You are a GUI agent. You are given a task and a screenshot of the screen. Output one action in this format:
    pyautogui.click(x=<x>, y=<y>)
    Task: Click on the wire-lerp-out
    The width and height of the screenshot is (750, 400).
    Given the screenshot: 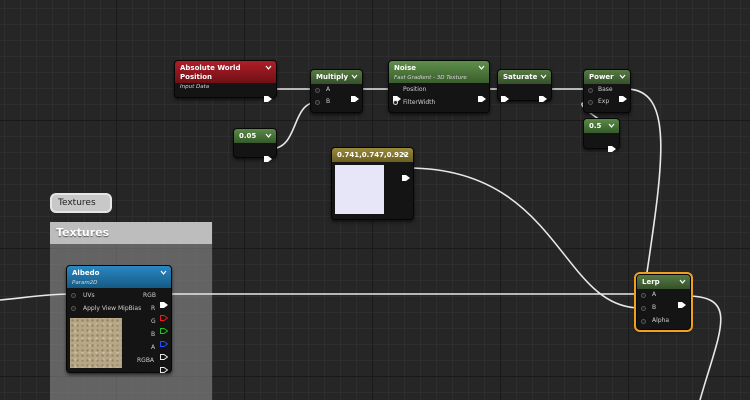 What is the action you would take?
    pyautogui.click(x=703, y=347)
    